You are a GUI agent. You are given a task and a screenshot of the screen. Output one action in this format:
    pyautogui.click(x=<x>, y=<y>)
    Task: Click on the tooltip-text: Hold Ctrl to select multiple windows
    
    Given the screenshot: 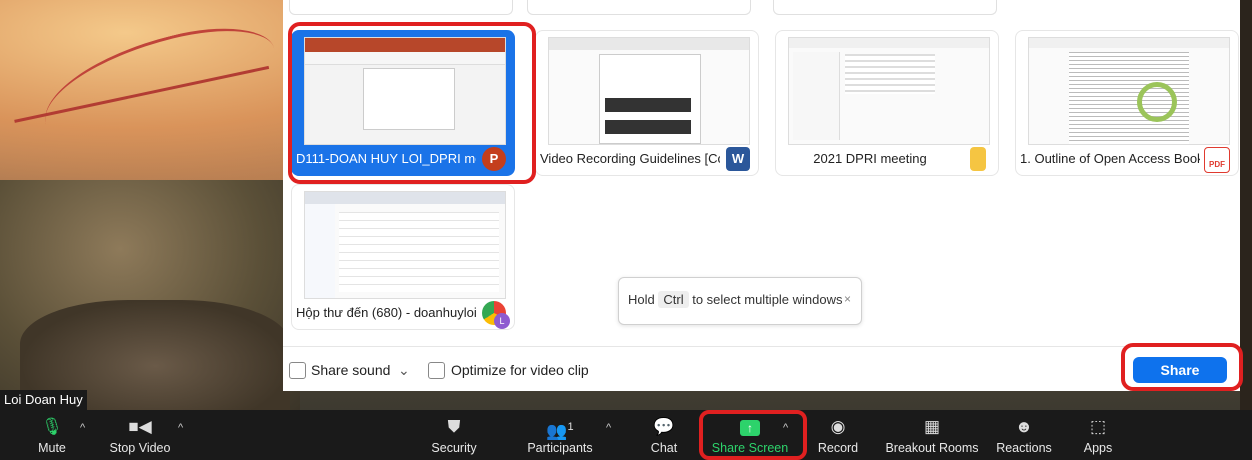 What is the action you would take?
    pyautogui.click(x=735, y=299)
    